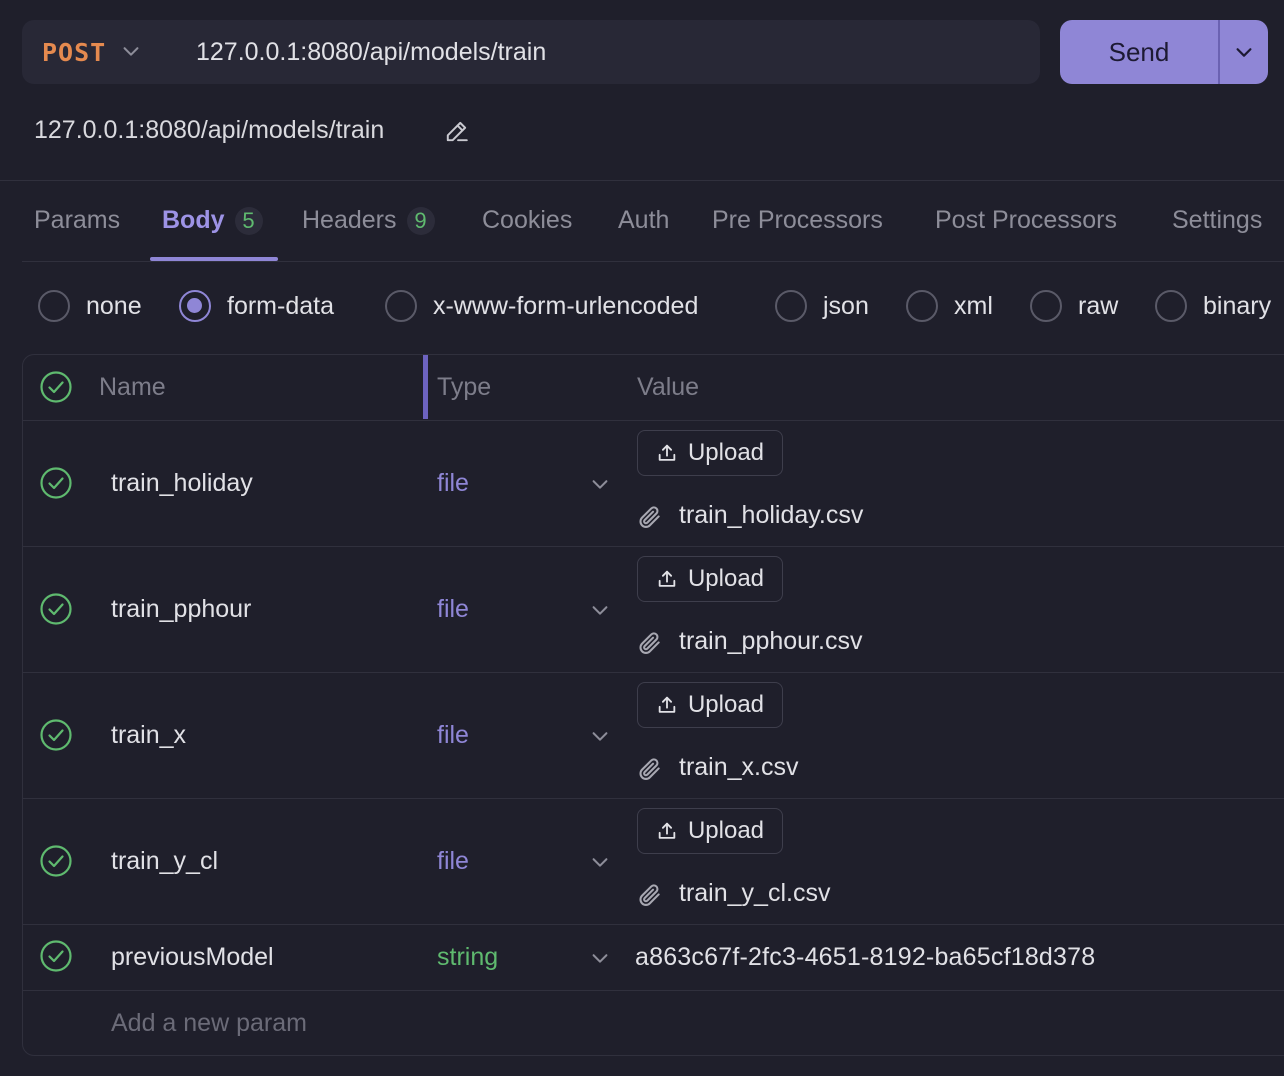 This screenshot has width=1284, height=1076. Describe the element at coordinates (56, 387) in the screenshot. I see `check-all-icon` at that location.